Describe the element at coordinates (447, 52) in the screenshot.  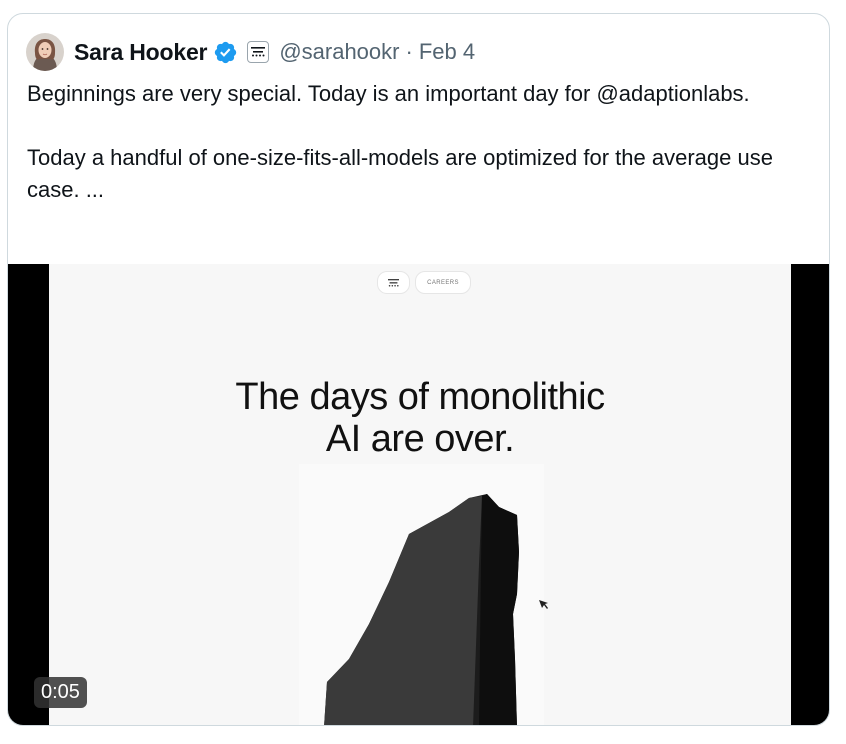
I see `tweet-date: Feb 4` at that location.